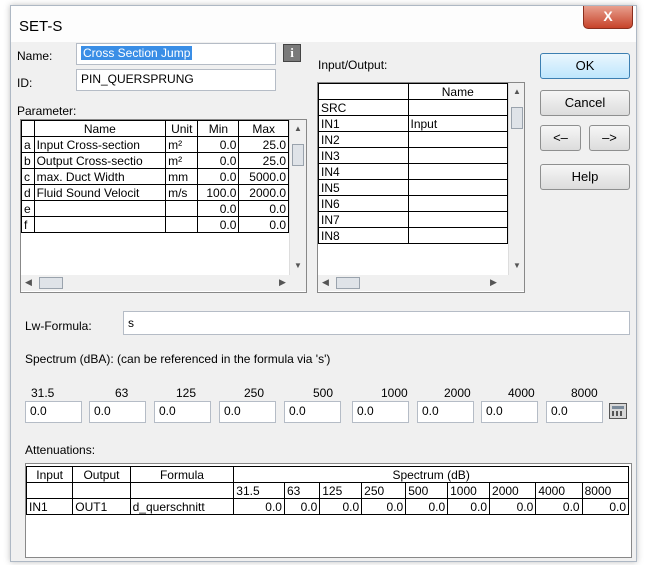  Describe the element at coordinates (376, 323) in the screenshot. I see `formula-input: s` at that location.